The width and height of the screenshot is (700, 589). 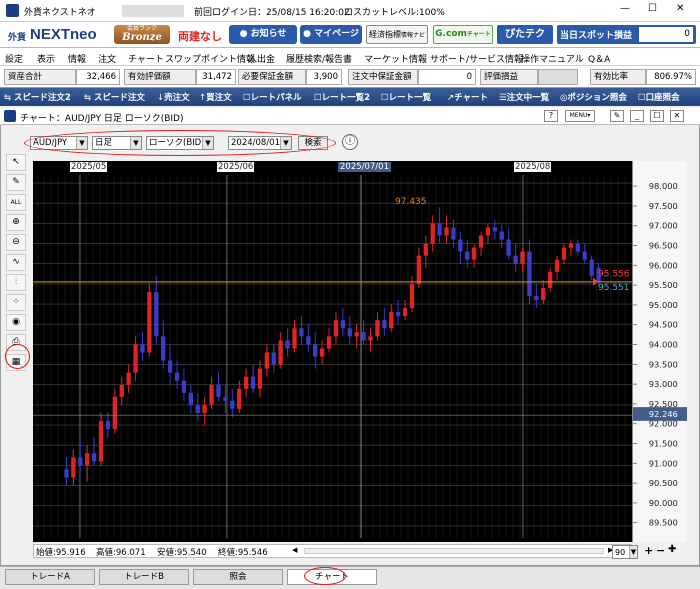 I want to click on zoom-out-icon: ⊖, so click(x=16, y=242).